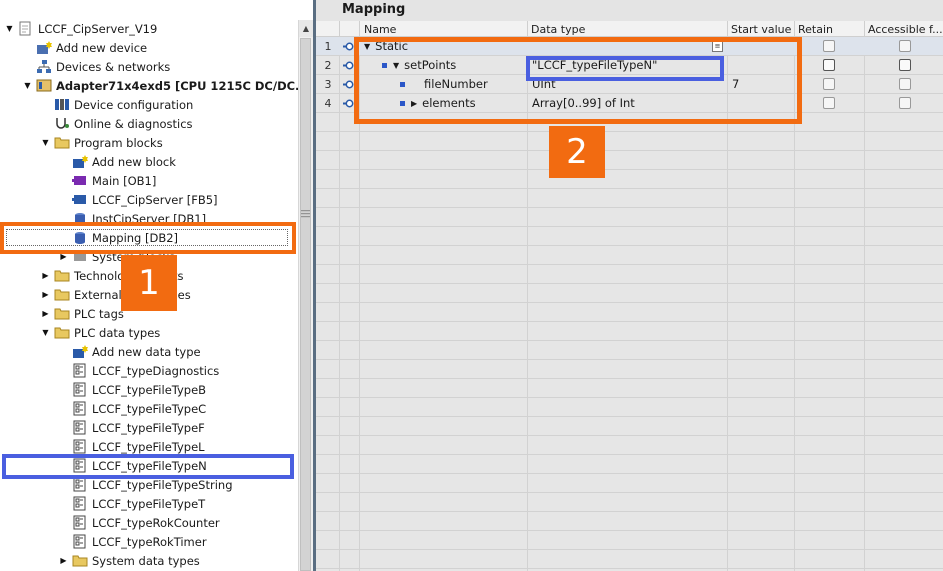 Image resolution: width=943 pixels, height=571 pixels. What do you see at coordinates (149, 522) in the screenshot?
I see `tree-item: LCCF_typeRokCounter` at bounding box center [149, 522].